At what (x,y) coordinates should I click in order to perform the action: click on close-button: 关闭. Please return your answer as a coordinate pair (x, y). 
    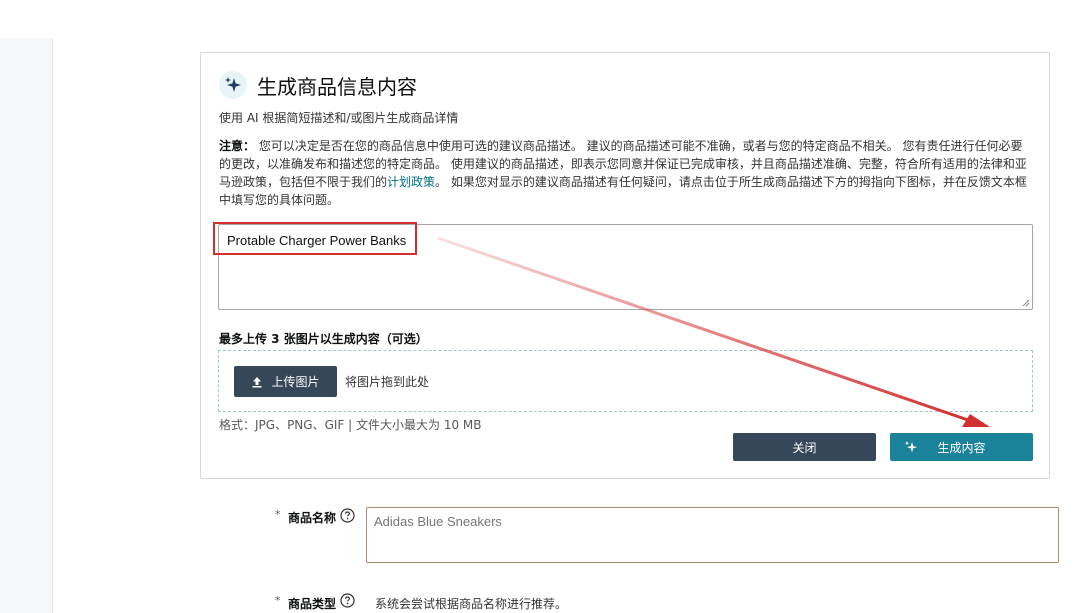
    Looking at the image, I should click on (804, 447).